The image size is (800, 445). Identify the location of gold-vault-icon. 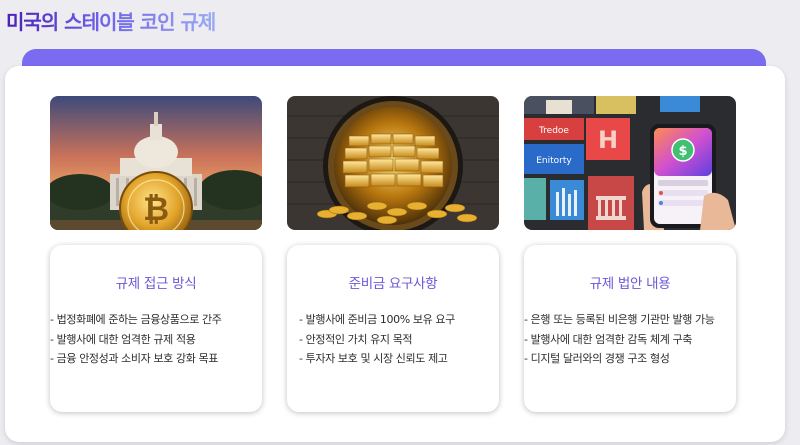
(393, 163).